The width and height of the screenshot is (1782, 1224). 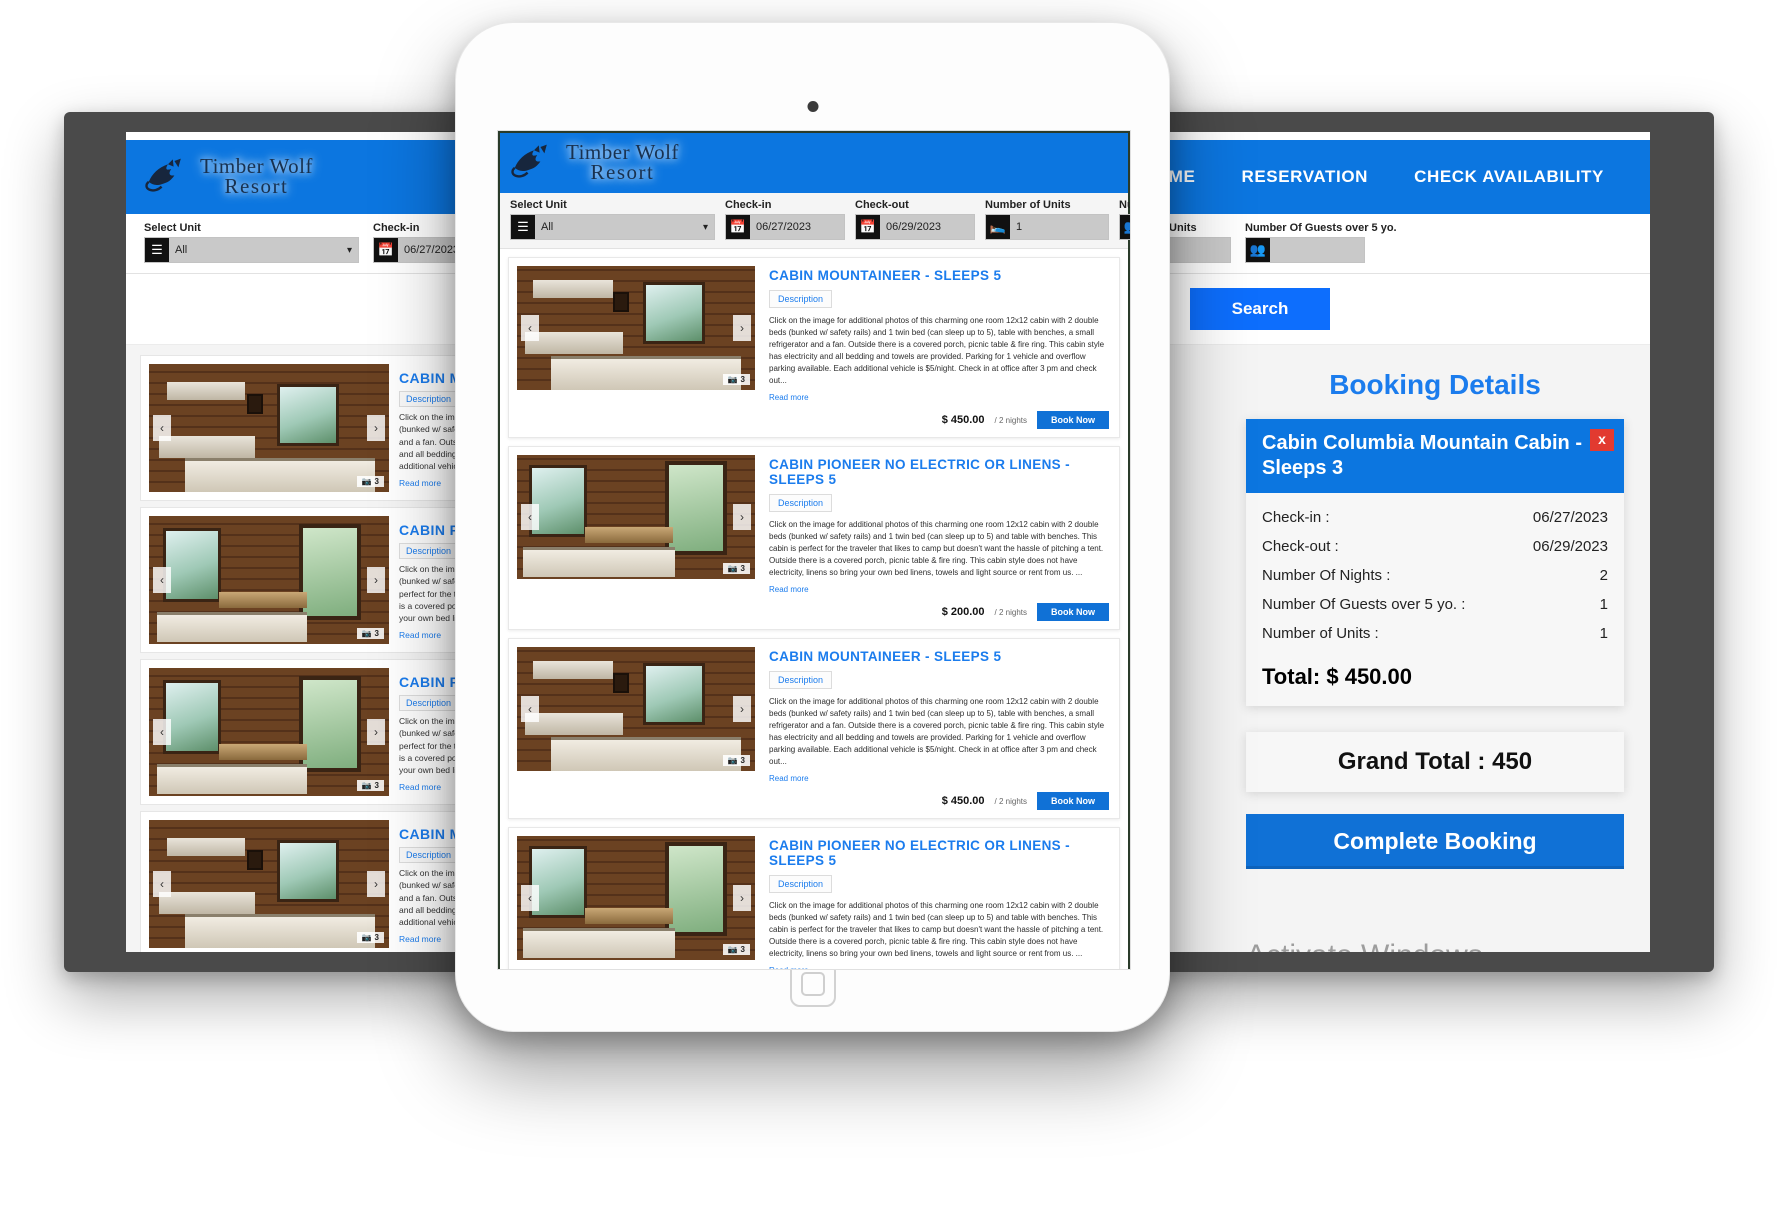 What do you see at coordinates (1296, 517) in the screenshot?
I see `booking-row-label: Check-in :` at bounding box center [1296, 517].